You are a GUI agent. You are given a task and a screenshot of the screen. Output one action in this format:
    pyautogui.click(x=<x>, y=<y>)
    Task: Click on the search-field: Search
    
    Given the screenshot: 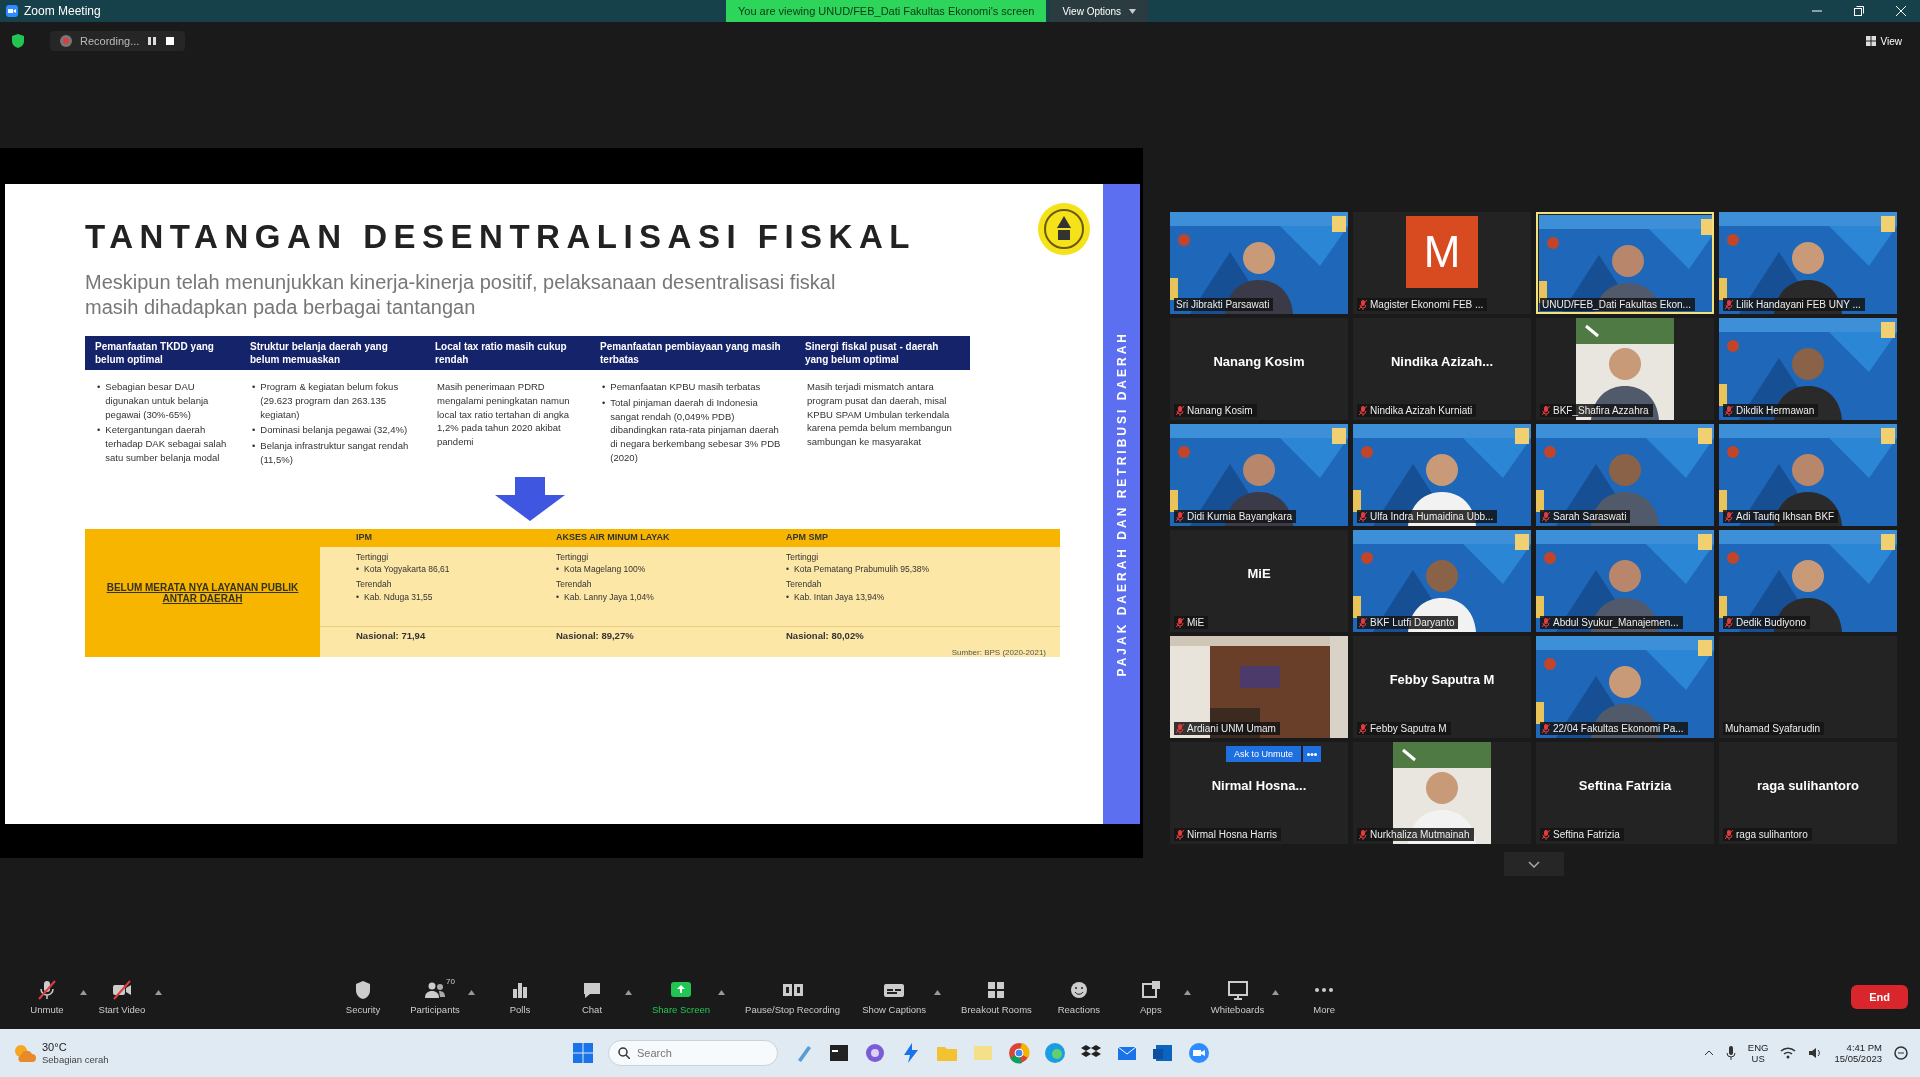 What is the action you would take?
    pyautogui.click(x=693, y=1053)
    